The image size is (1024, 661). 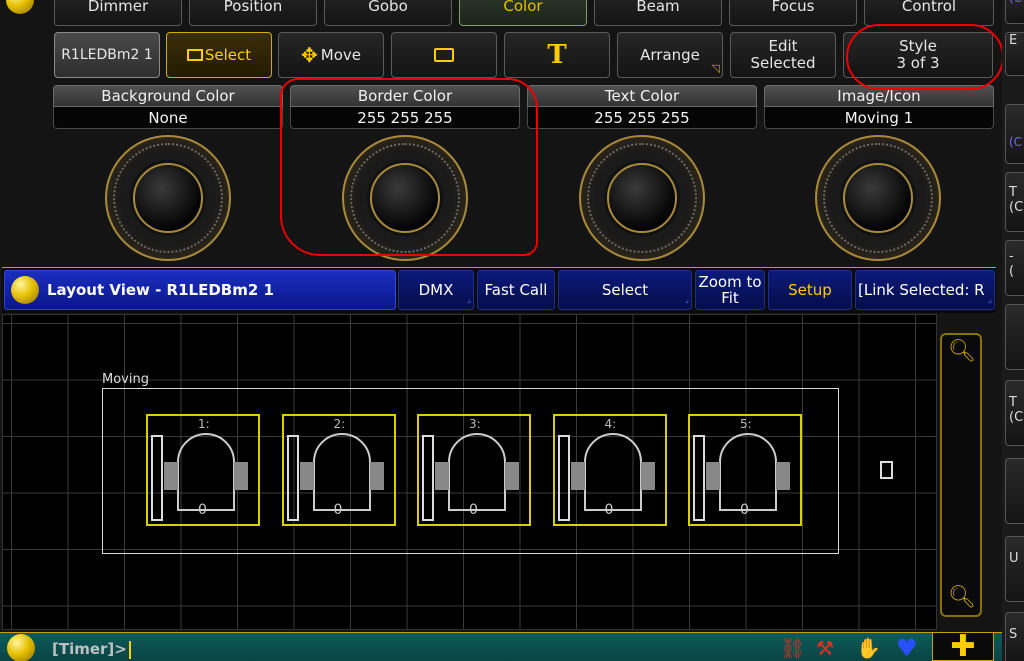 What do you see at coordinates (715, 68) in the screenshot?
I see `arrange-corner-icon: ◹` at bounding box center [715, 68].